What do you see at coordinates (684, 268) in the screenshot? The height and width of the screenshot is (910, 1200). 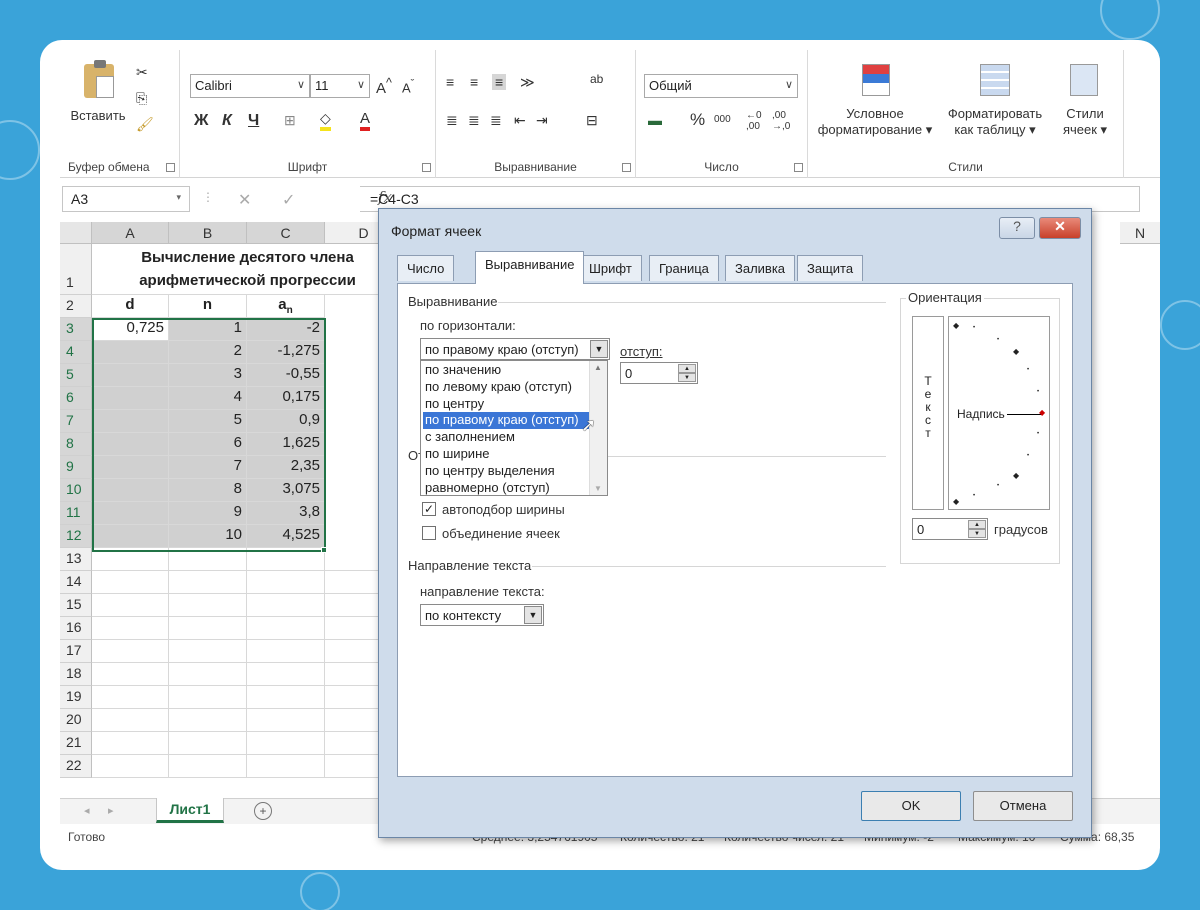 I see `tab-border: Граница` at bounding box center [684, 268].